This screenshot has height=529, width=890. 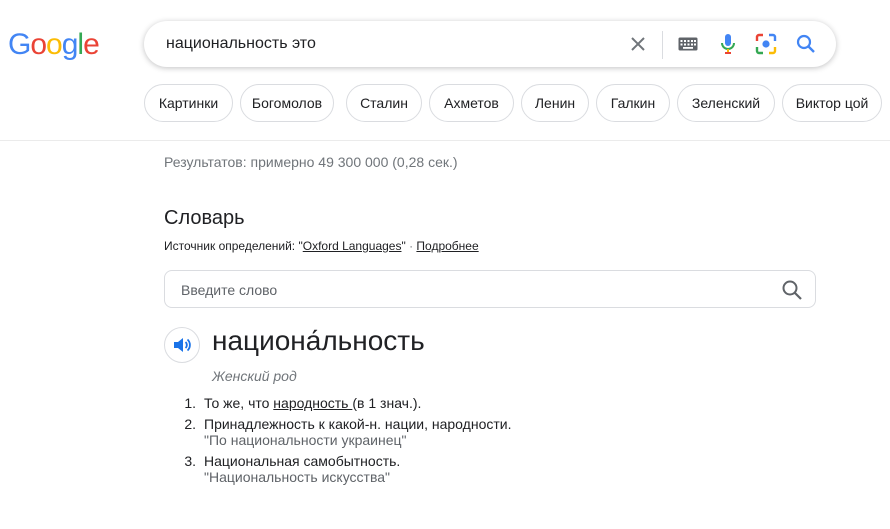 What do you see at coordinates (445, 140) in the screenshot?
I see `header-divider` at bounding box center [445, 140].